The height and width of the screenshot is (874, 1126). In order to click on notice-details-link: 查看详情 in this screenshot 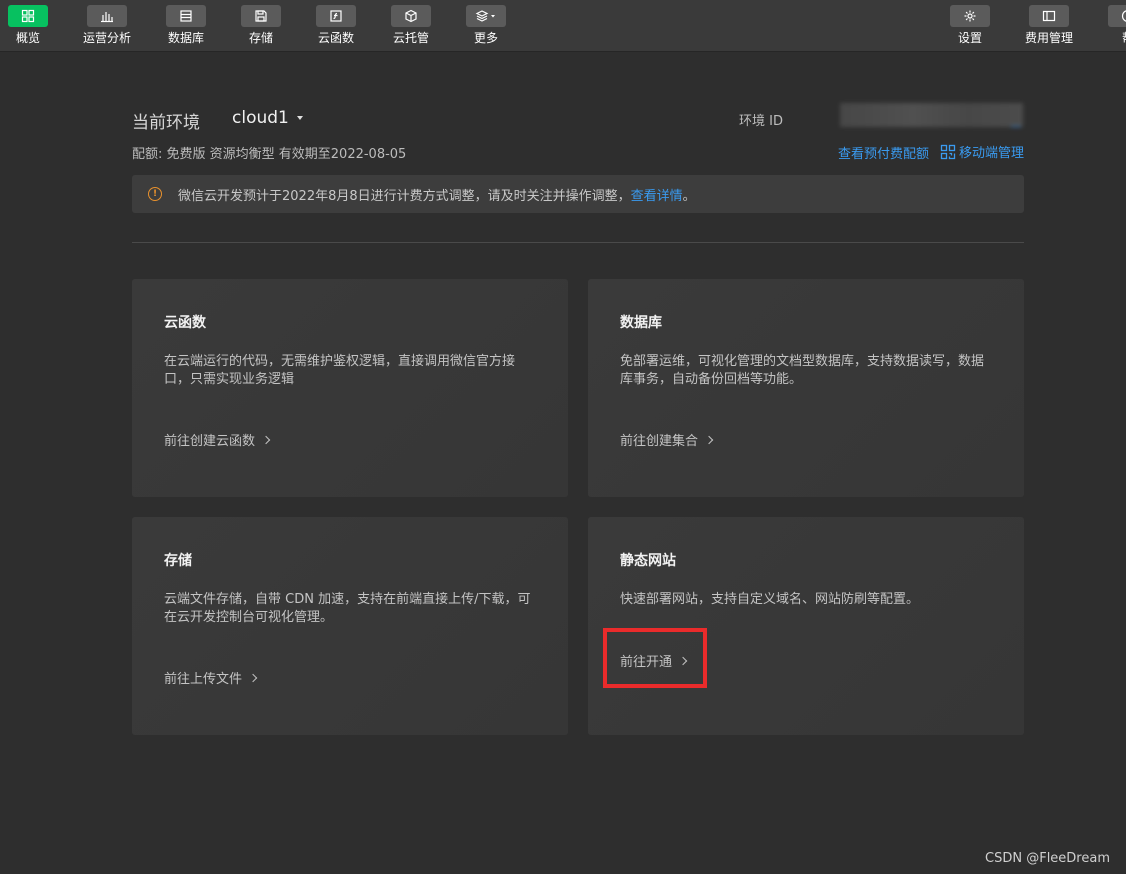, I will do `click(657, 194)`.